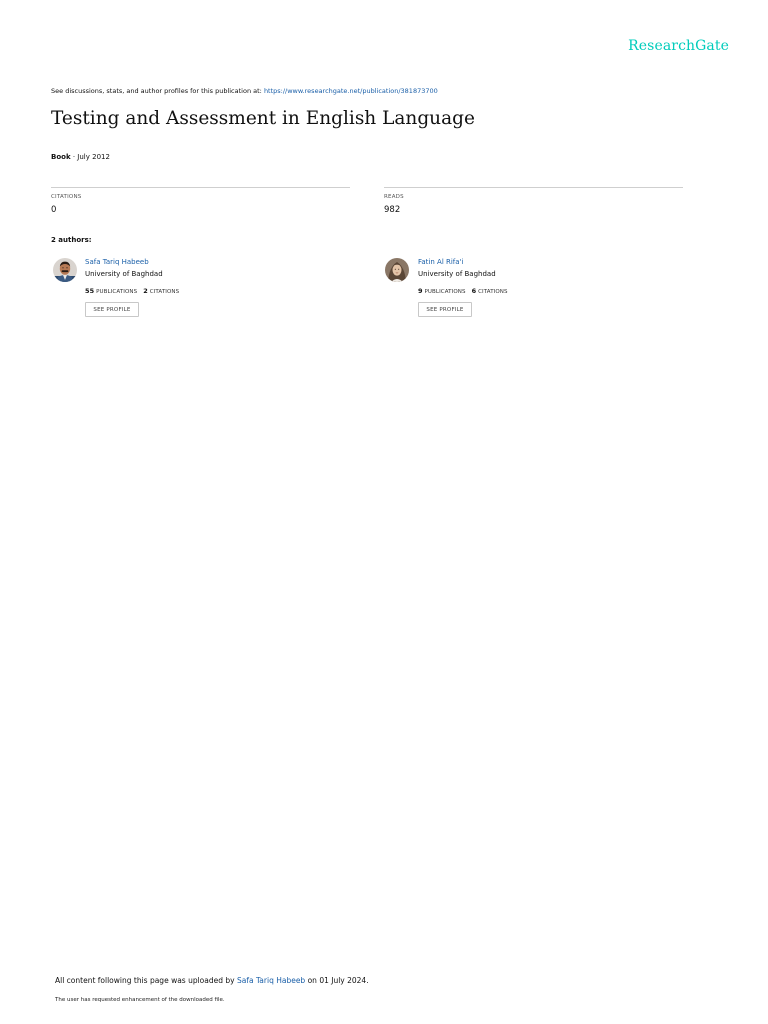 This screenshot has width=768, height=1024. Describe the element at coordinates (90, 291) in the screenshot. I see `publications-count: 55` at that location.